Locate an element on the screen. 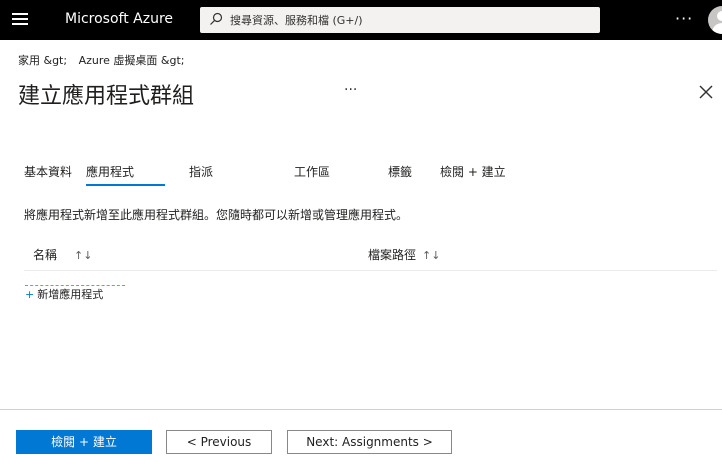 The height and width of the screenshot is (467, 722). tab-tags: 標籤 is located at coordinates (400, 171).